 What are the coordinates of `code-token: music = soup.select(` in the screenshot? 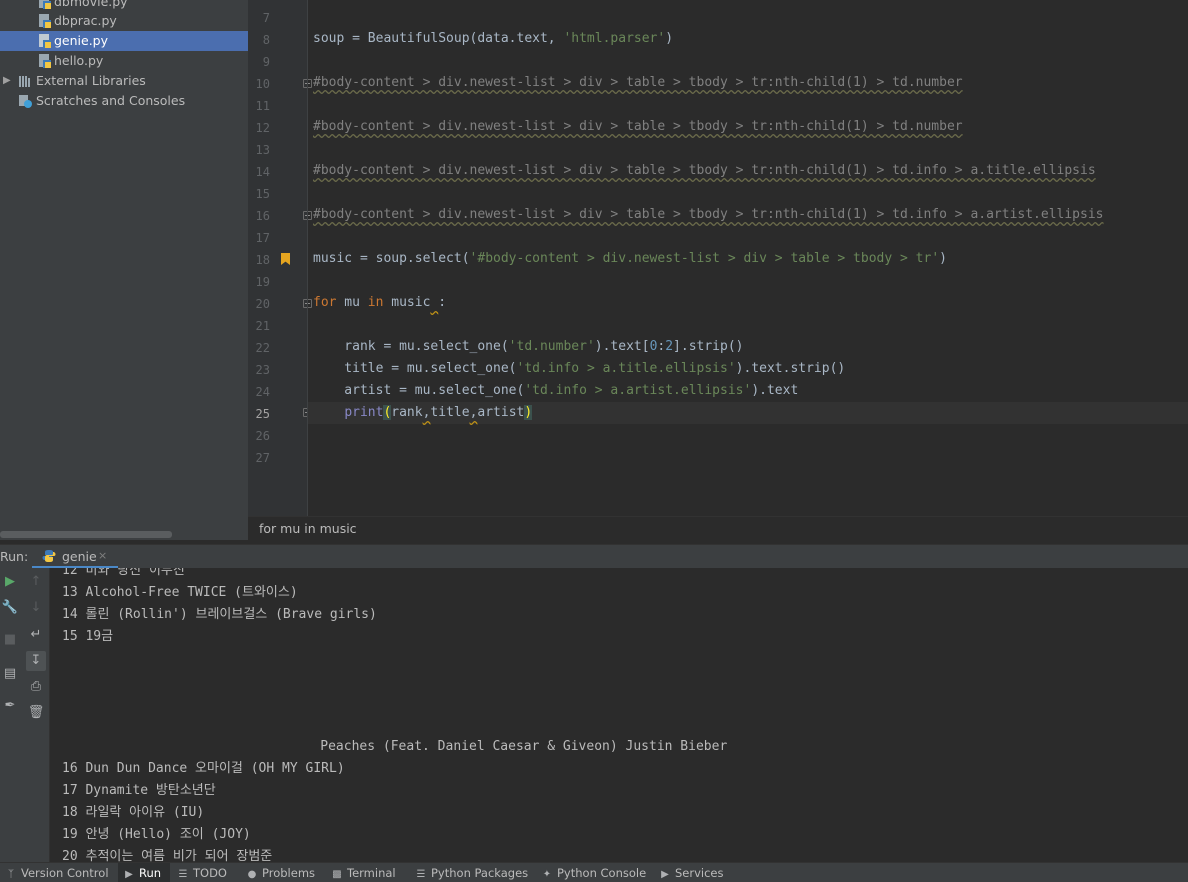 It's located at (391, 258).